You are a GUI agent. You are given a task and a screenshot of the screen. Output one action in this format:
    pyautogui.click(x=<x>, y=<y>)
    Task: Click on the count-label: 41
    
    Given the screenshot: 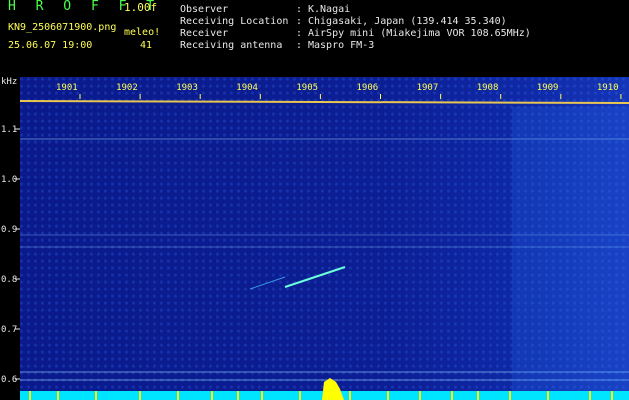 What is the action you would take?
    pyautogui.click(x=146, y=45)
    